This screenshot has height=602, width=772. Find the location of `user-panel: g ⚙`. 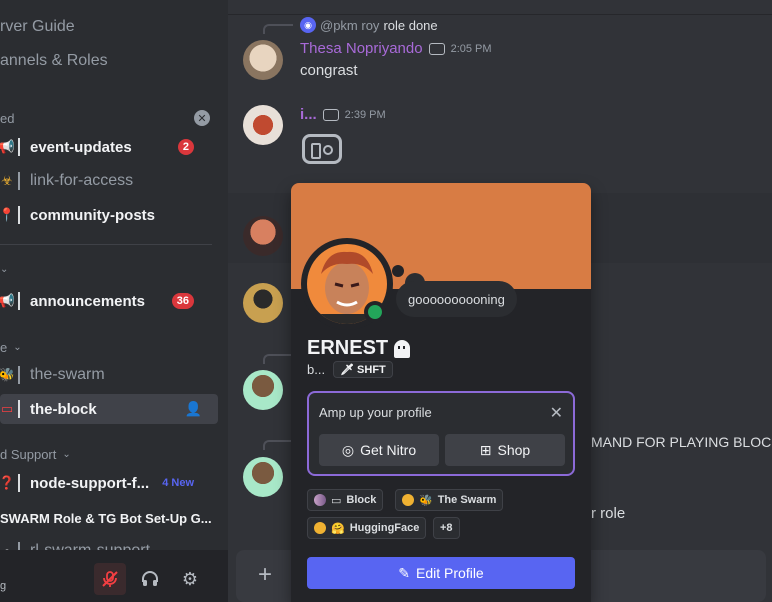

user-panel: g ⚙ is located at coordinates (114, 576).